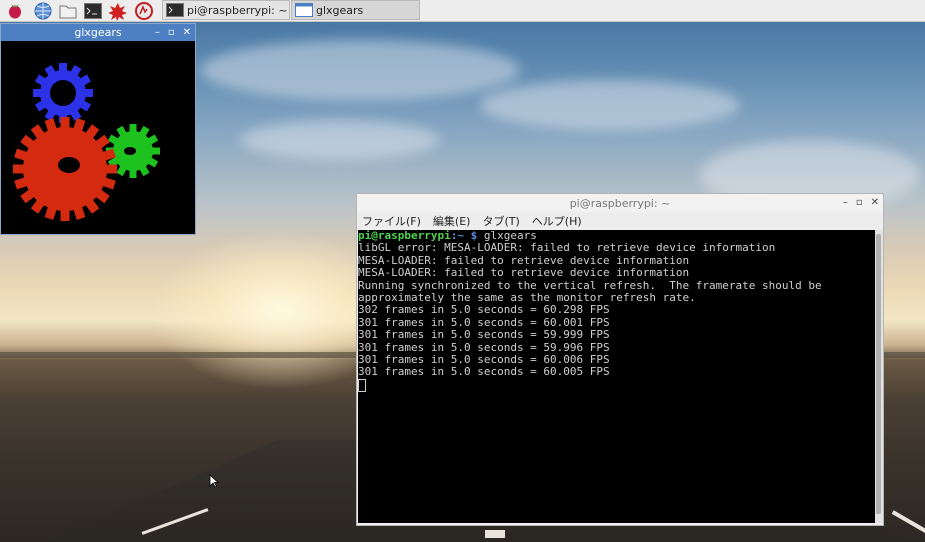  I want to click on window-titlebar: pi@raspberrypi: ~ – ▫ ✕, so click(620, 203).